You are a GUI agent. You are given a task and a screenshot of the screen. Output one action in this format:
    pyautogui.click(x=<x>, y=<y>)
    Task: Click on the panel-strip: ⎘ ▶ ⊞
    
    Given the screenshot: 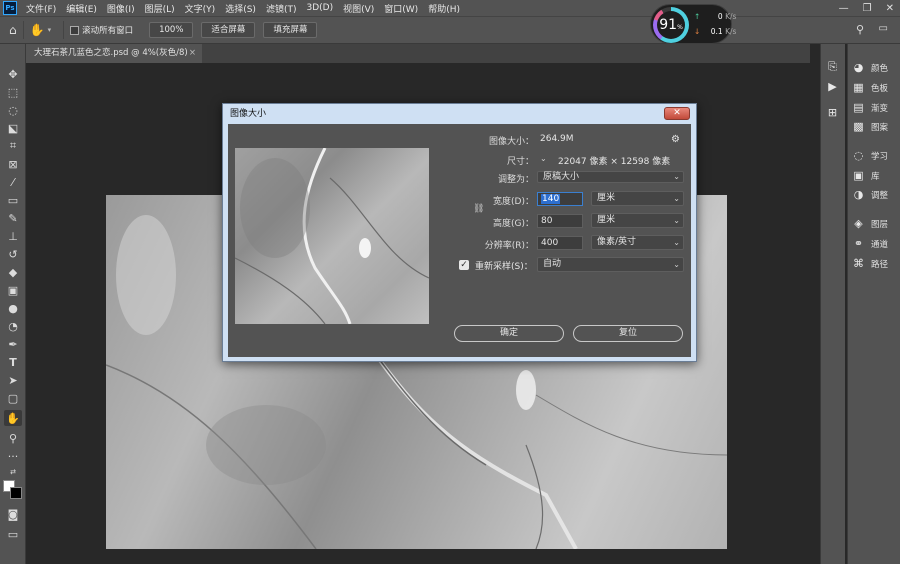 What is the action you would take?
    pyautogui.click(x=832, y=304)
    